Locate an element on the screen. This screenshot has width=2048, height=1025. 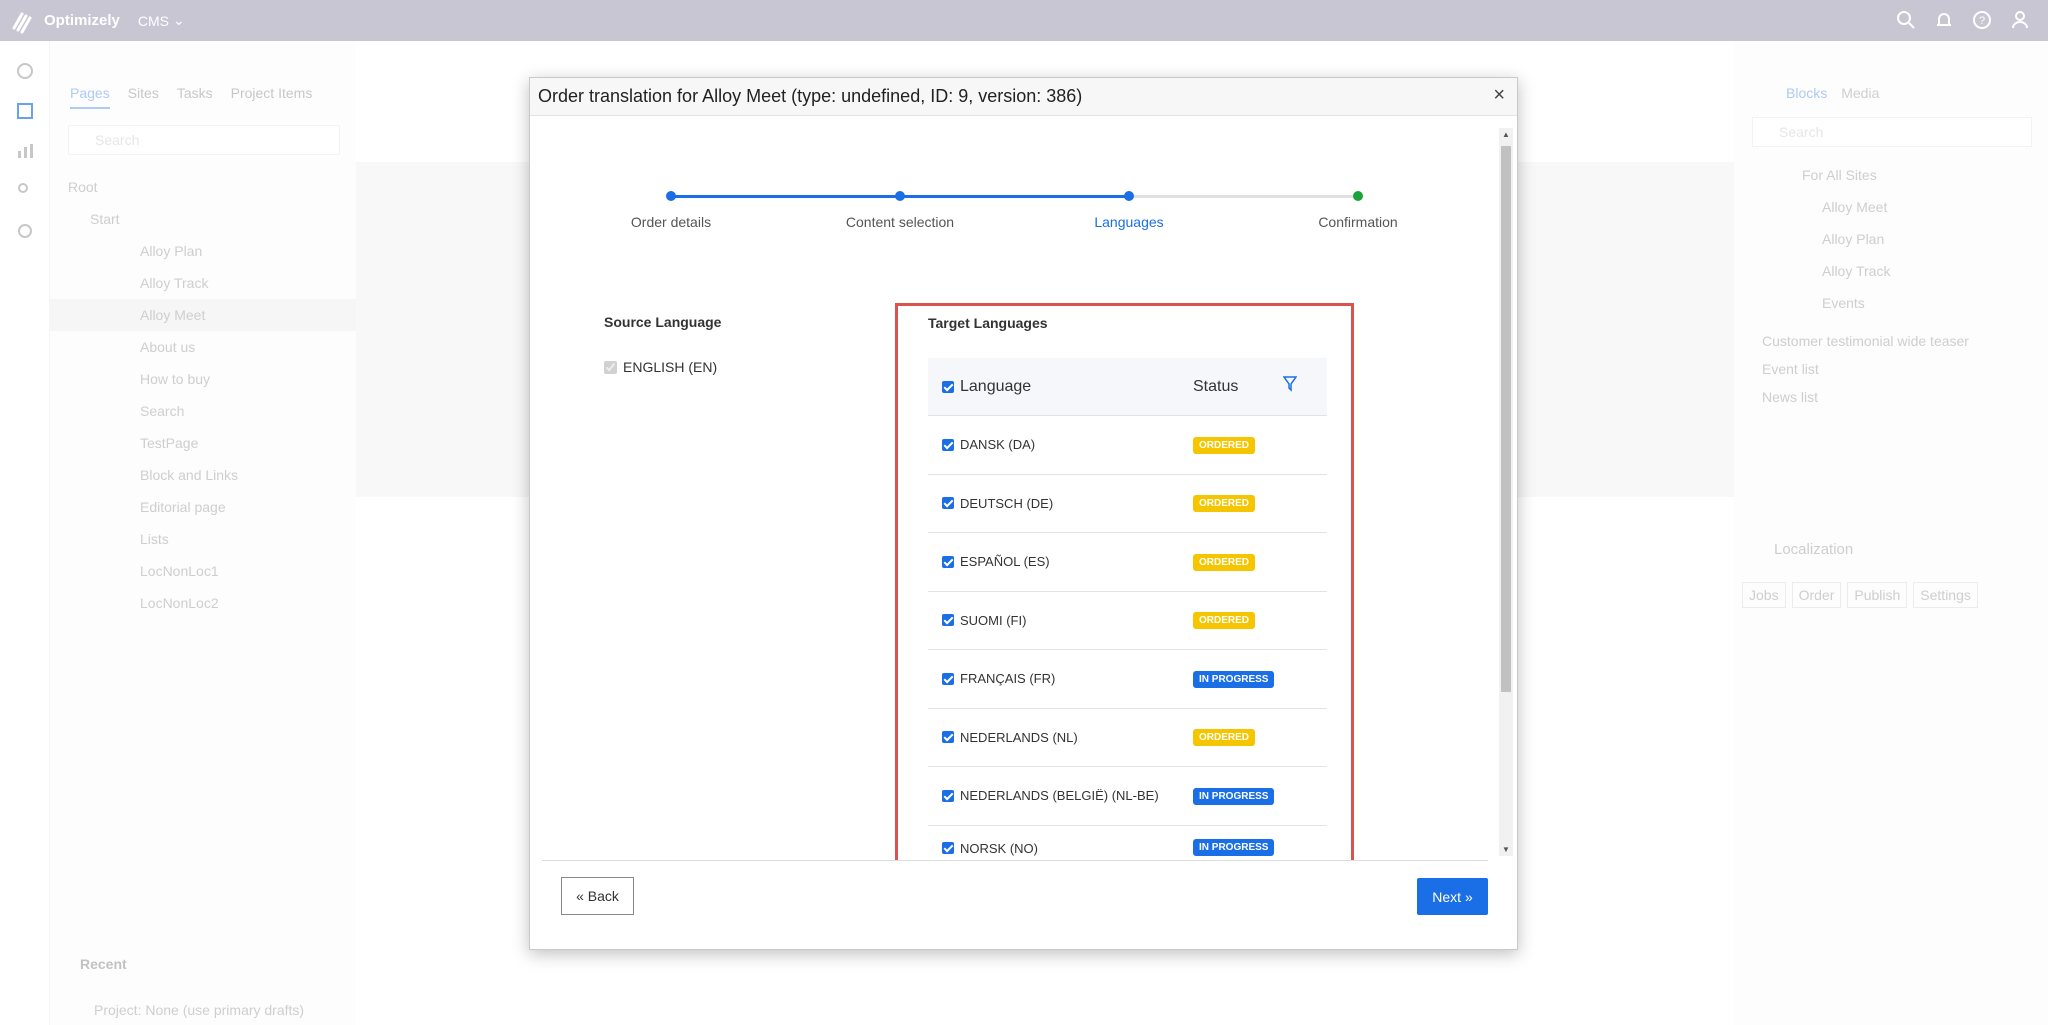
language-name: FRANÇAIS (FR) is located at coordinates (1008, 679).